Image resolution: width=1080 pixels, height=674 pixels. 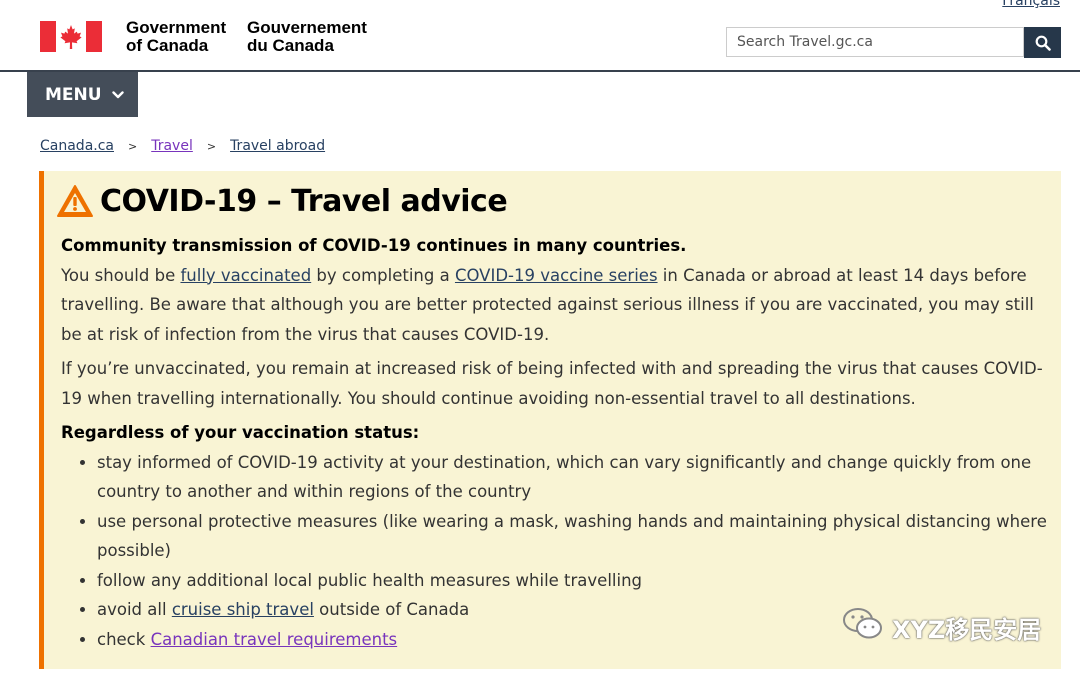 What do you see at coordinates (176, 27) in the screenshot?
I see `wordmark-en-line1: Government` at bounding box center [176, 27].